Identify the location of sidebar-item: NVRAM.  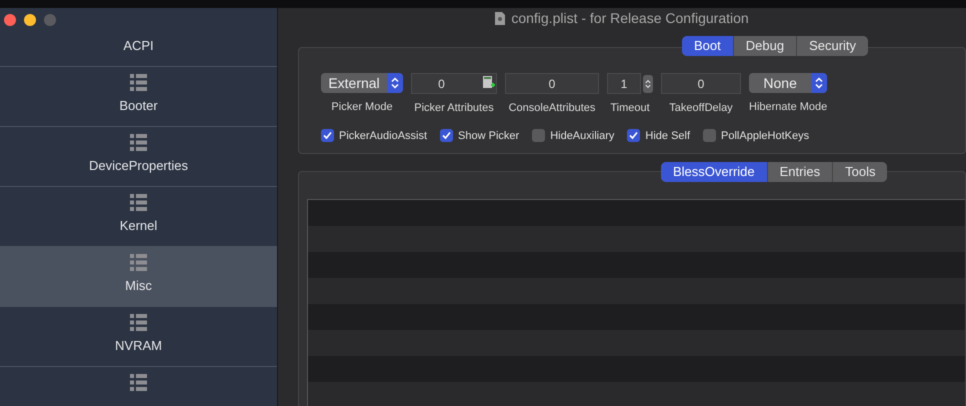
(138, 337).